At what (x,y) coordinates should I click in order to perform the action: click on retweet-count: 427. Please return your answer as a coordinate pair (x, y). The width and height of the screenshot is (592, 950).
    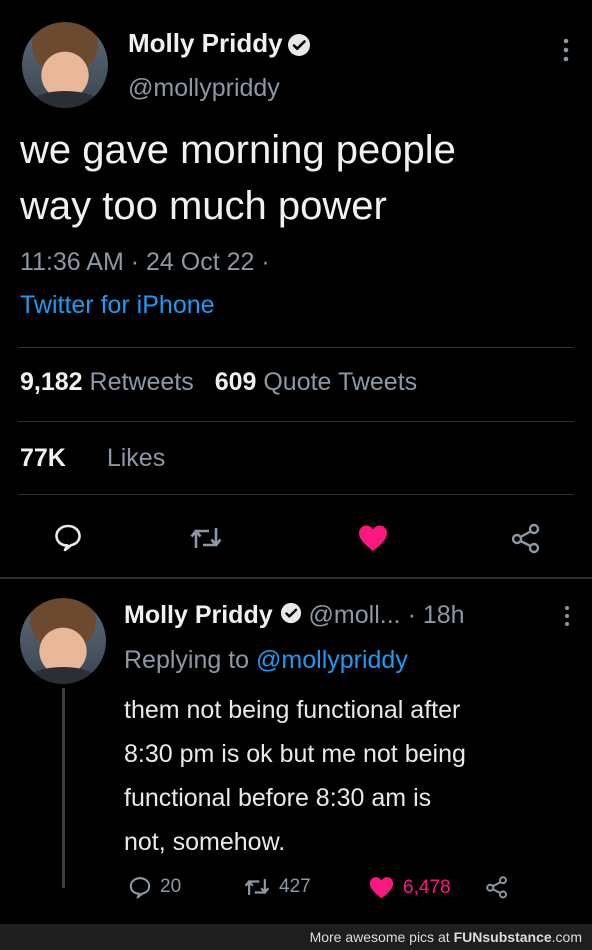
    Looking at the image, I should click on (295, 886).